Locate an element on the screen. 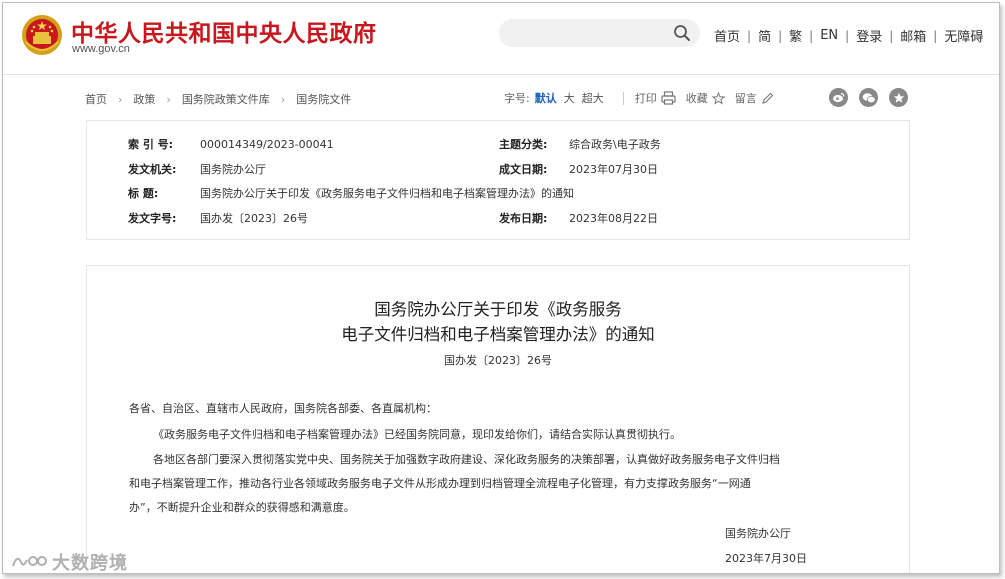 The width and height of the screenshot is (1005, 579). meta-published-value: 2023年08月22日 is located at coordinates (613, 218).